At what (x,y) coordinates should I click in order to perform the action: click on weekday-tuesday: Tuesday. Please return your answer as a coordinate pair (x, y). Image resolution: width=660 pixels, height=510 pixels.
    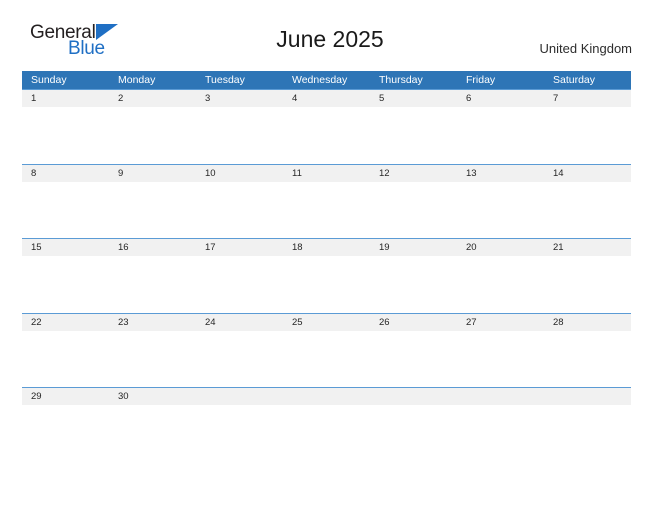
    Looking at the image, I should click on (225, 80).